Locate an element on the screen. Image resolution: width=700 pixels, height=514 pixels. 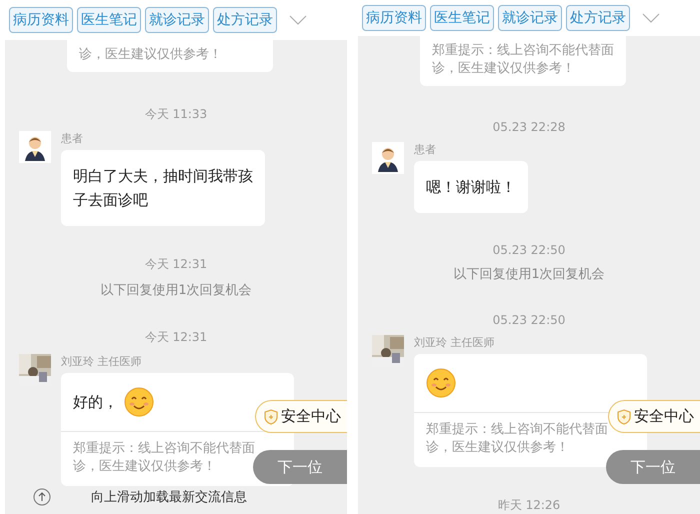
load-more-hint: 向上滑动加载最新交流信息 is located at coordinates (169, 497).